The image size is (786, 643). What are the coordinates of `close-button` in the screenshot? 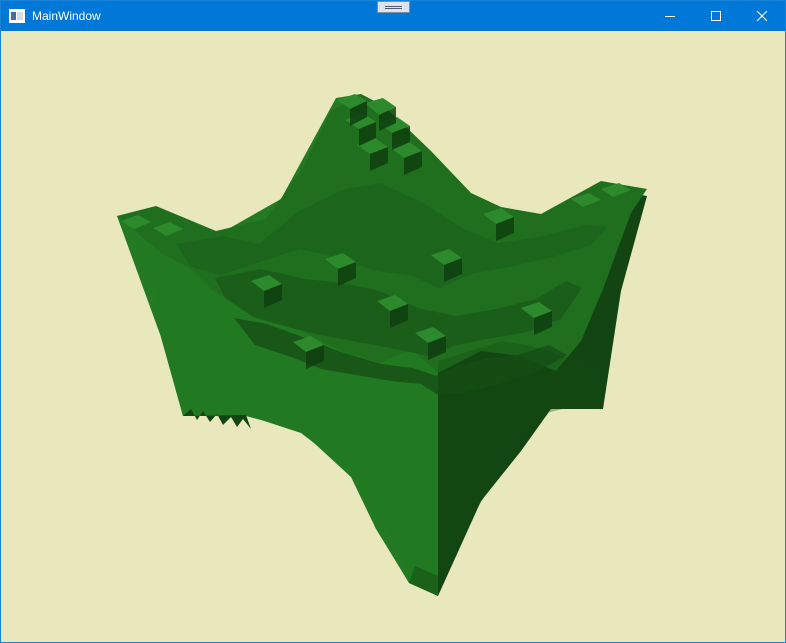 It's located at (762, 16).